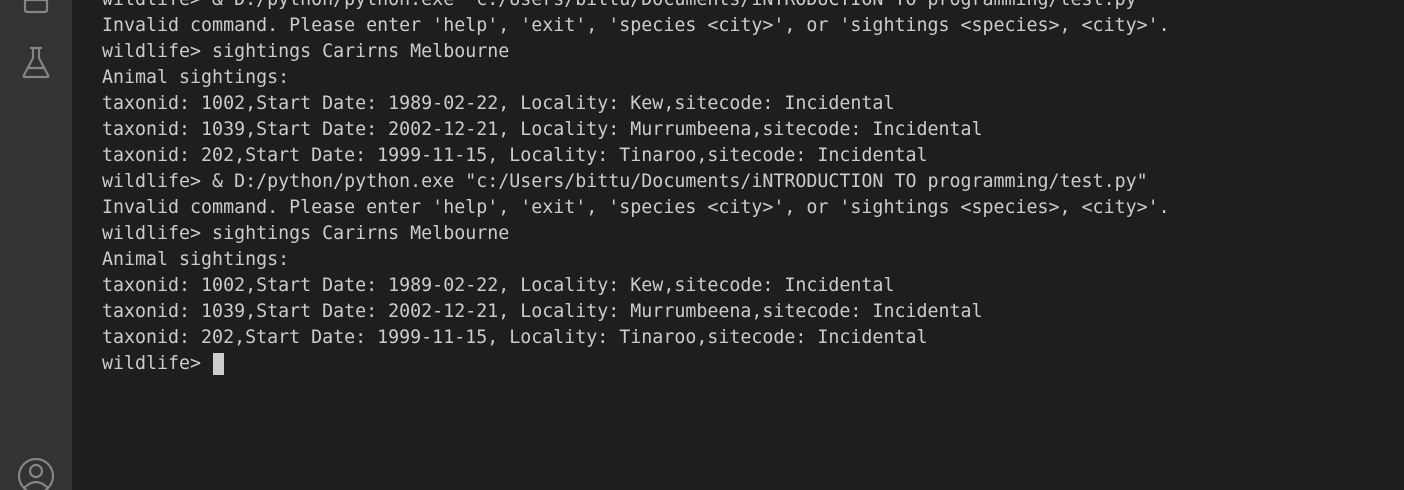  I want to click on account-icon, so click(36, 471).